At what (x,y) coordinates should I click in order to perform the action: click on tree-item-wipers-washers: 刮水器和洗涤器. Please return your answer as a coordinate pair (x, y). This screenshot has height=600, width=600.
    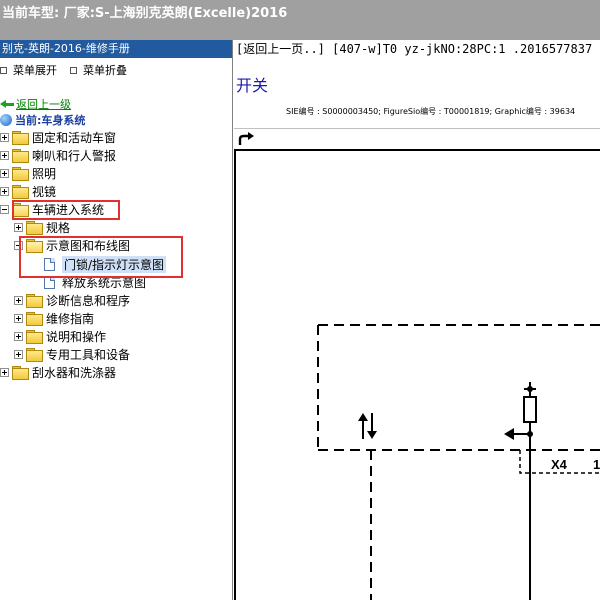
    Looking at the image, I should click on (58, 372).